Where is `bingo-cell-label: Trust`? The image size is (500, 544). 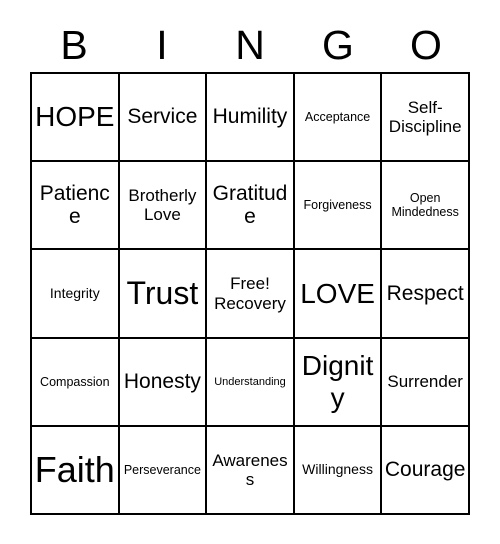 bingo-cell-label: Trust is located at coordinates (162, 292).